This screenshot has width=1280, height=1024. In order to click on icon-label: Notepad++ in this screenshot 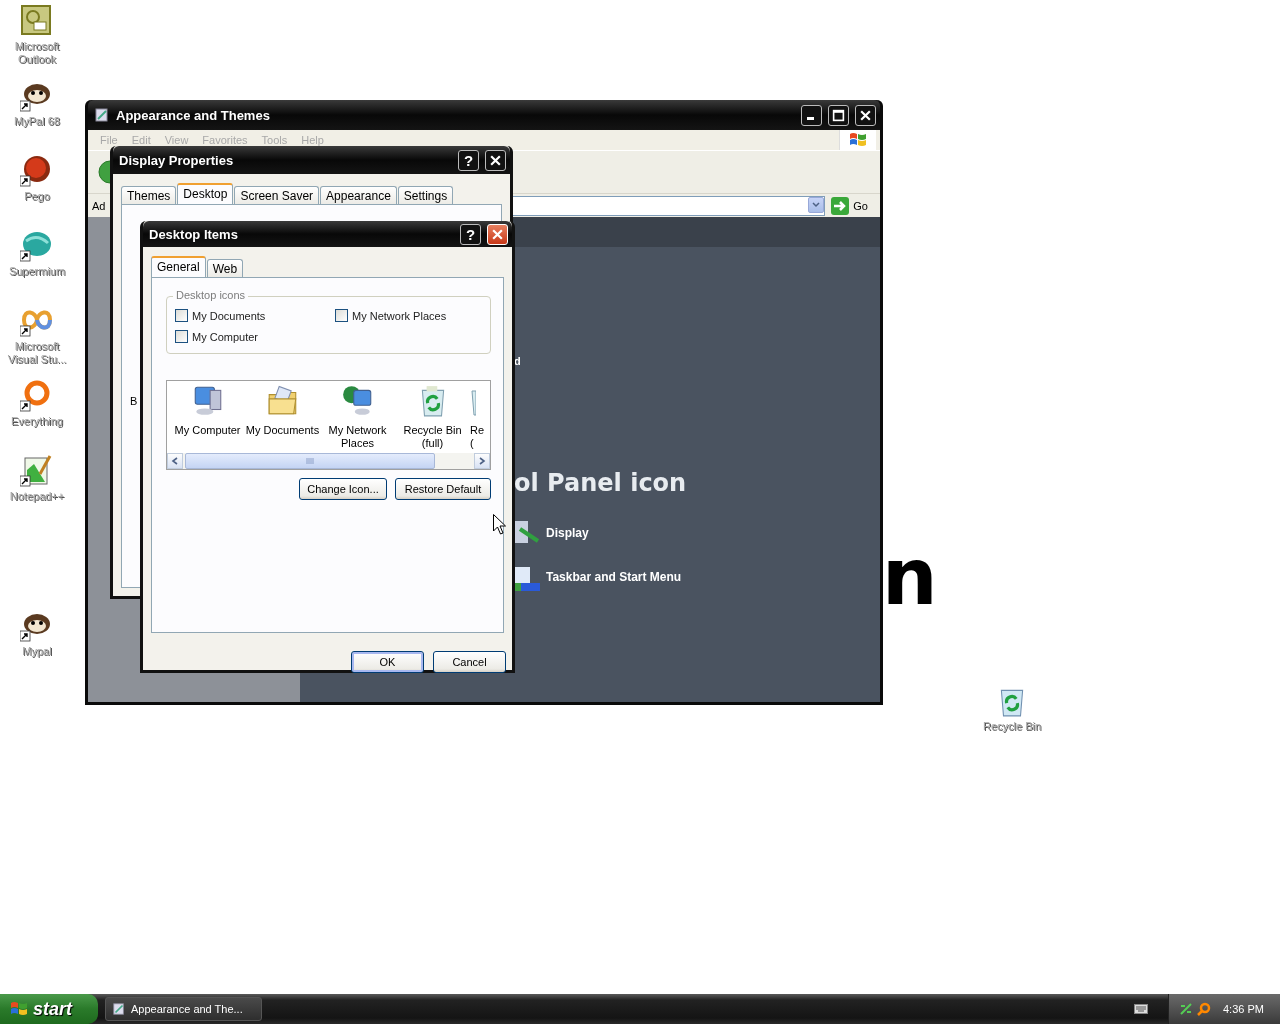, I will do `click(37, 496)`.